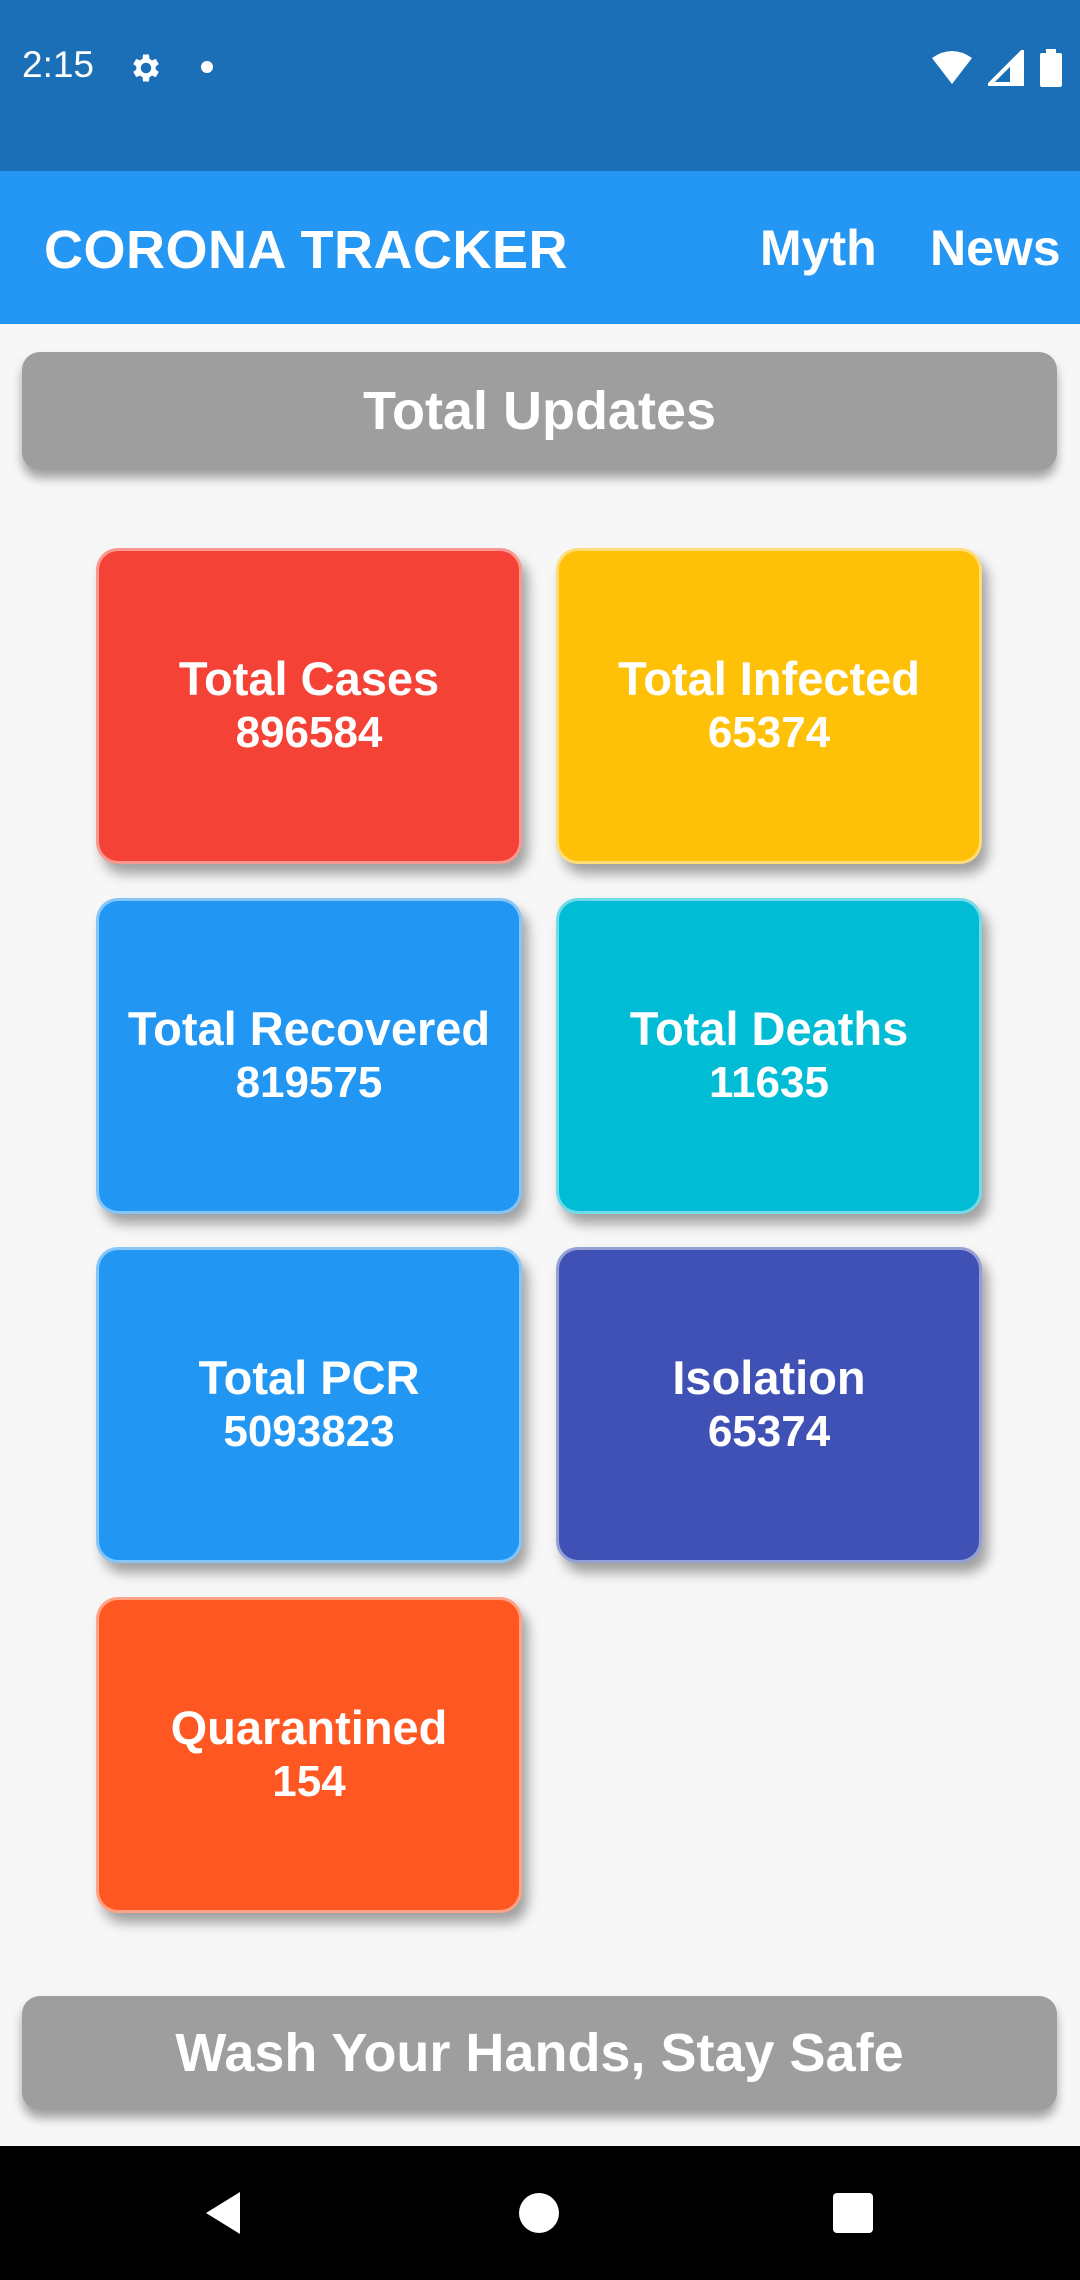 This screenshot has height=2280, width=1080. What do you see at coordinates (818, 248) in the screenshot?
I see `myth-button: Myth` at bounding box center [818, 248].